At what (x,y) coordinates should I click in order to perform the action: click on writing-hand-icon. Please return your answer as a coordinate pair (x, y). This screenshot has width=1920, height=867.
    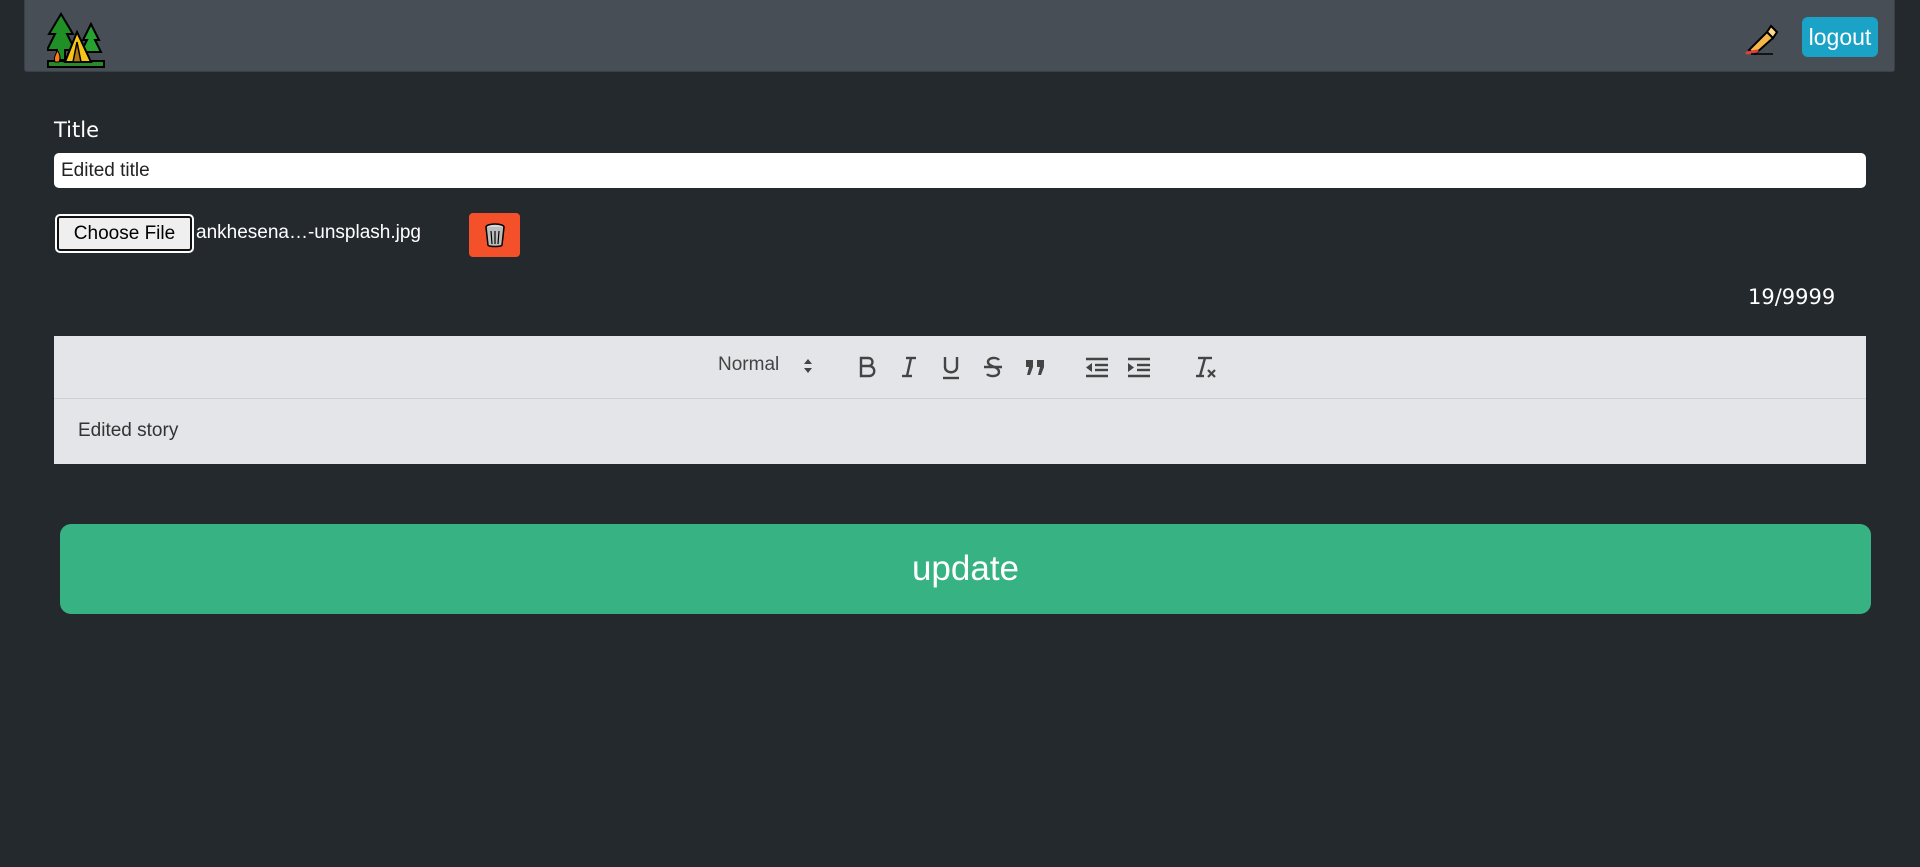
    Looking at the image, I should click on (1763, 38).